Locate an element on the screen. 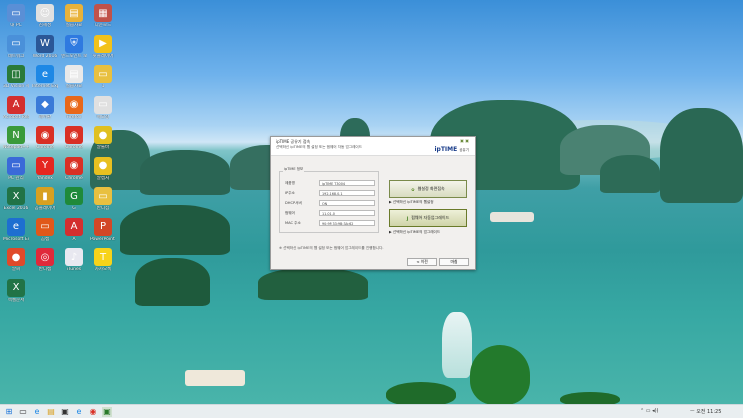 Image resolution: width=743 pixels, height=418 pixels. desktop-icon-label: 반디집 is located at coordinates (103, 208).